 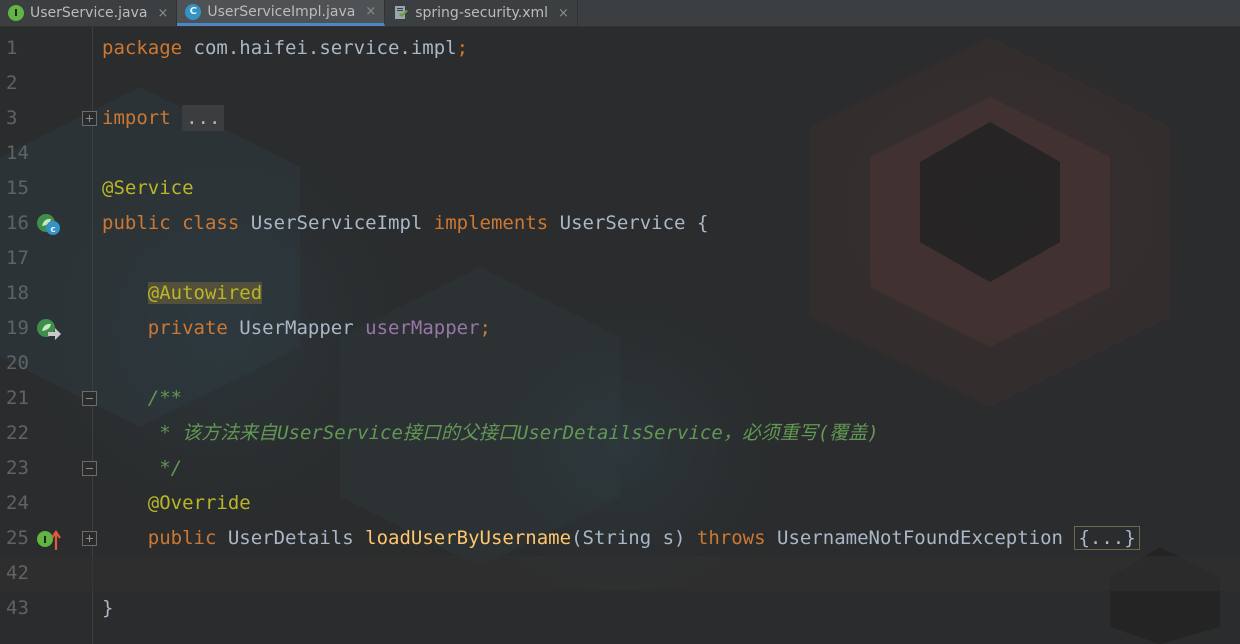 I want to click on brace: }, so click(x=108, y=608).